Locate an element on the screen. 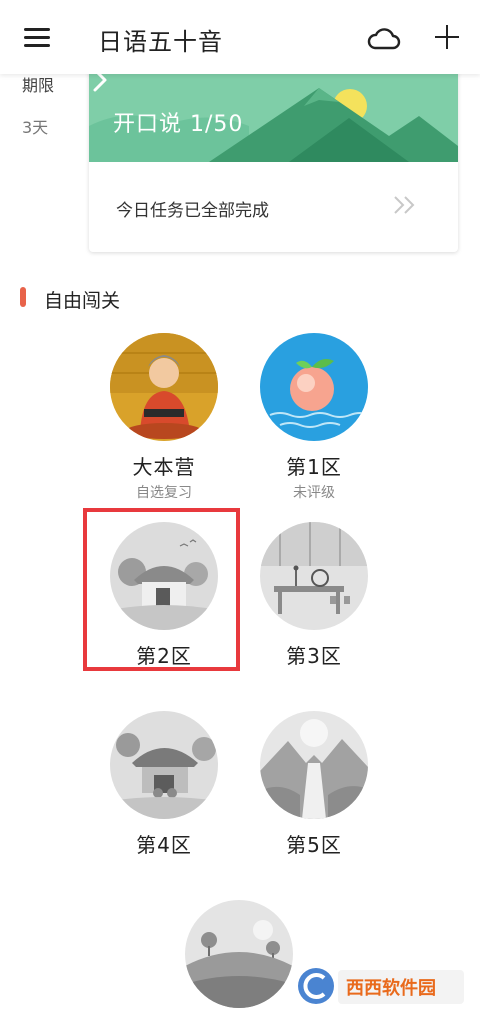  double-chevron-right-icon is located at coordinates (404, 205).